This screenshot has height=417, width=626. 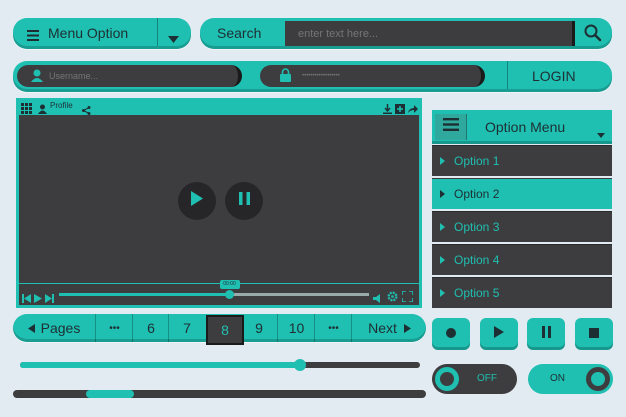 I want to click on search-icon, so click(x=593, y=35).